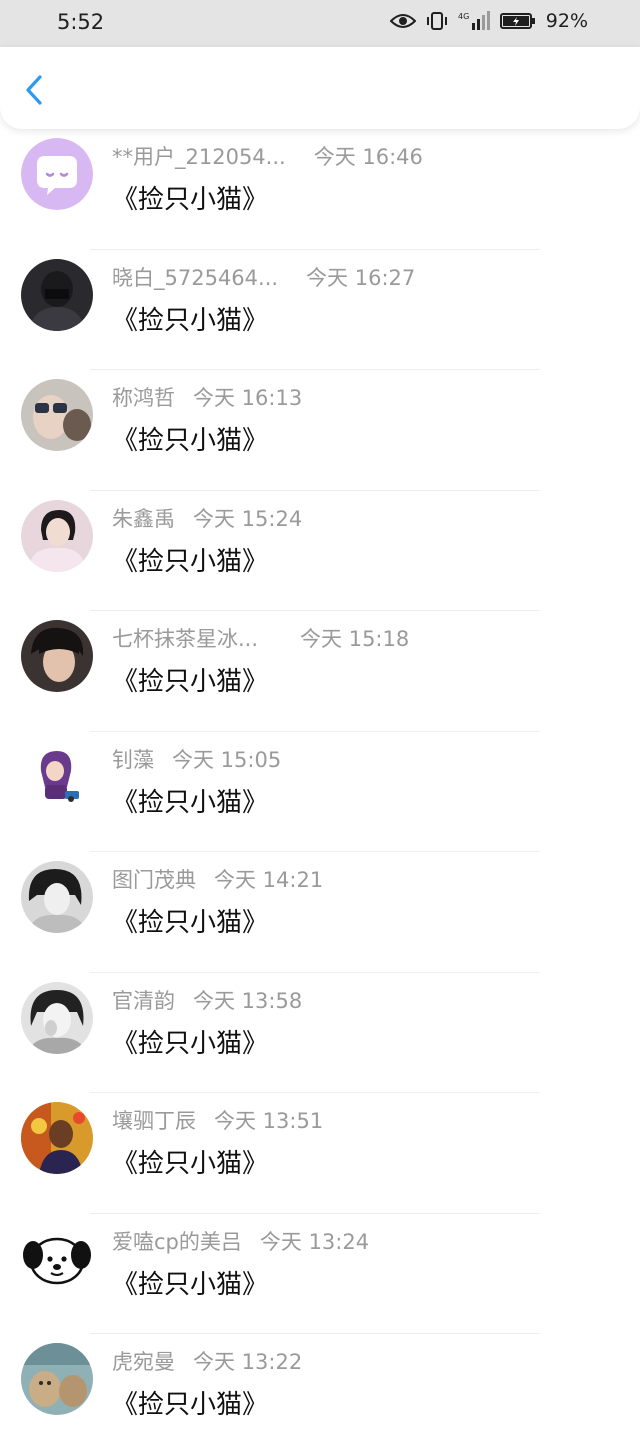 The image size is (640, 1455). What do you see at coordinates (474, 20) in the screenshot?
I see `signal-icon: 4G` at bounding box center [474, 20].